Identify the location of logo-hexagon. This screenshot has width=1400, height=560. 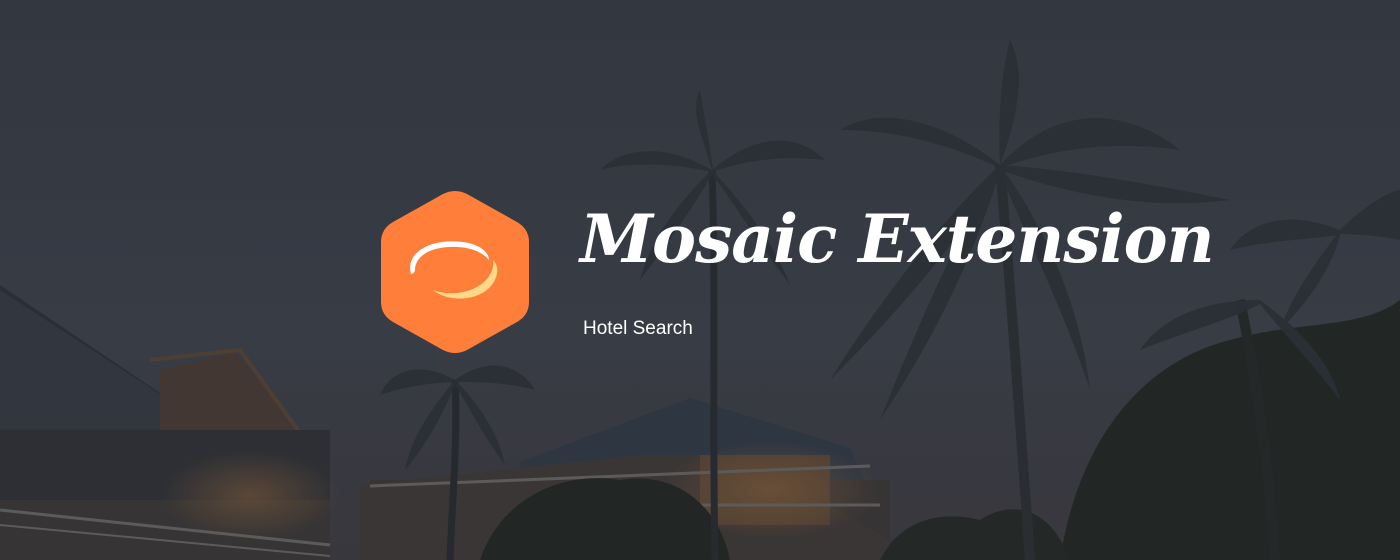
(455, 272).